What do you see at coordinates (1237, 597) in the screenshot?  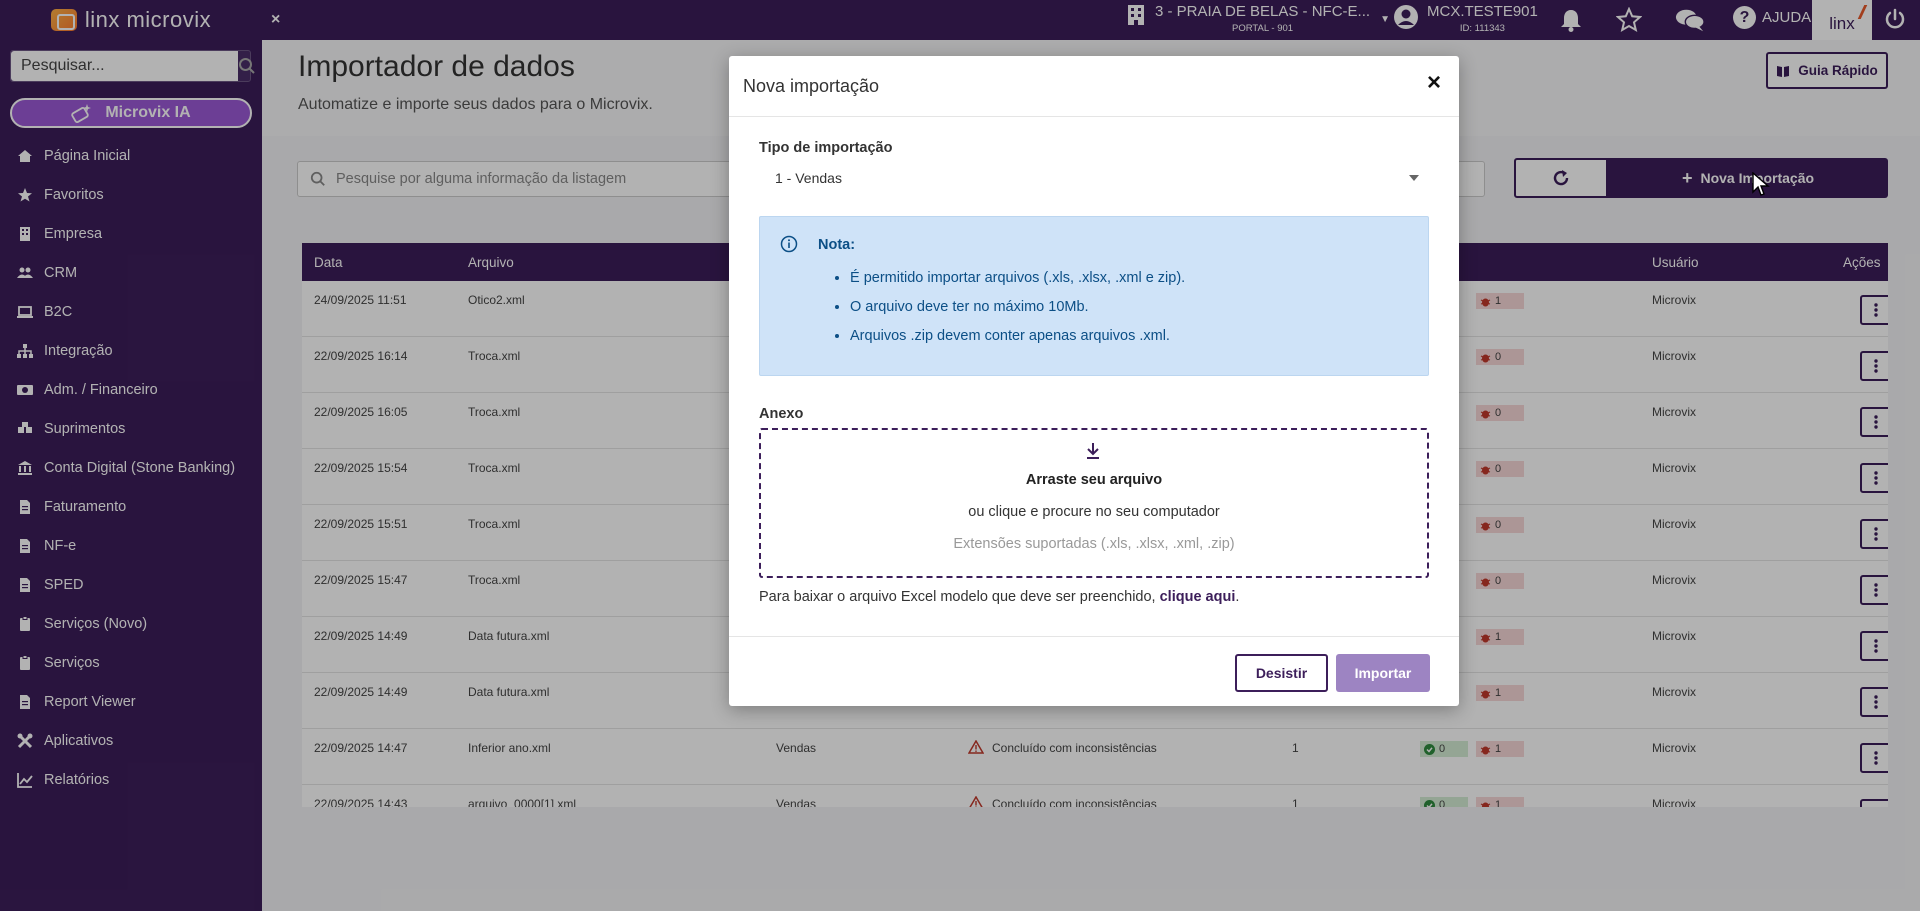 I see `download-end: .` at bounding box center [1237, 597].